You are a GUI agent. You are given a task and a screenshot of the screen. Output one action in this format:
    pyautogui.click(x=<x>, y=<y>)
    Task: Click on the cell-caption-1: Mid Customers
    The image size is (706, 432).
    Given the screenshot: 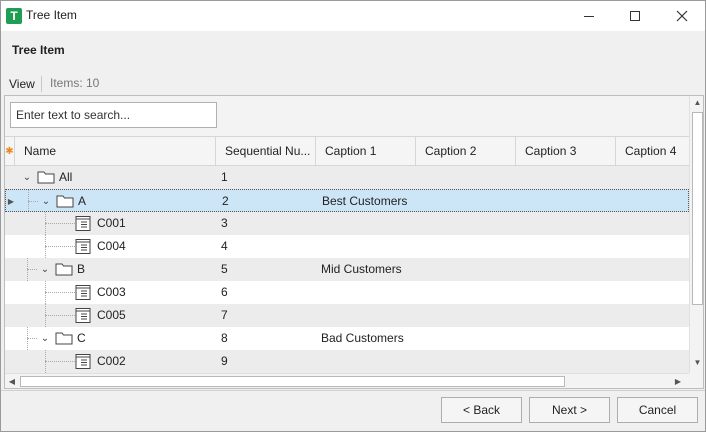 What is the action you would take?
    pyautogui.click(x=361, y=269)
    